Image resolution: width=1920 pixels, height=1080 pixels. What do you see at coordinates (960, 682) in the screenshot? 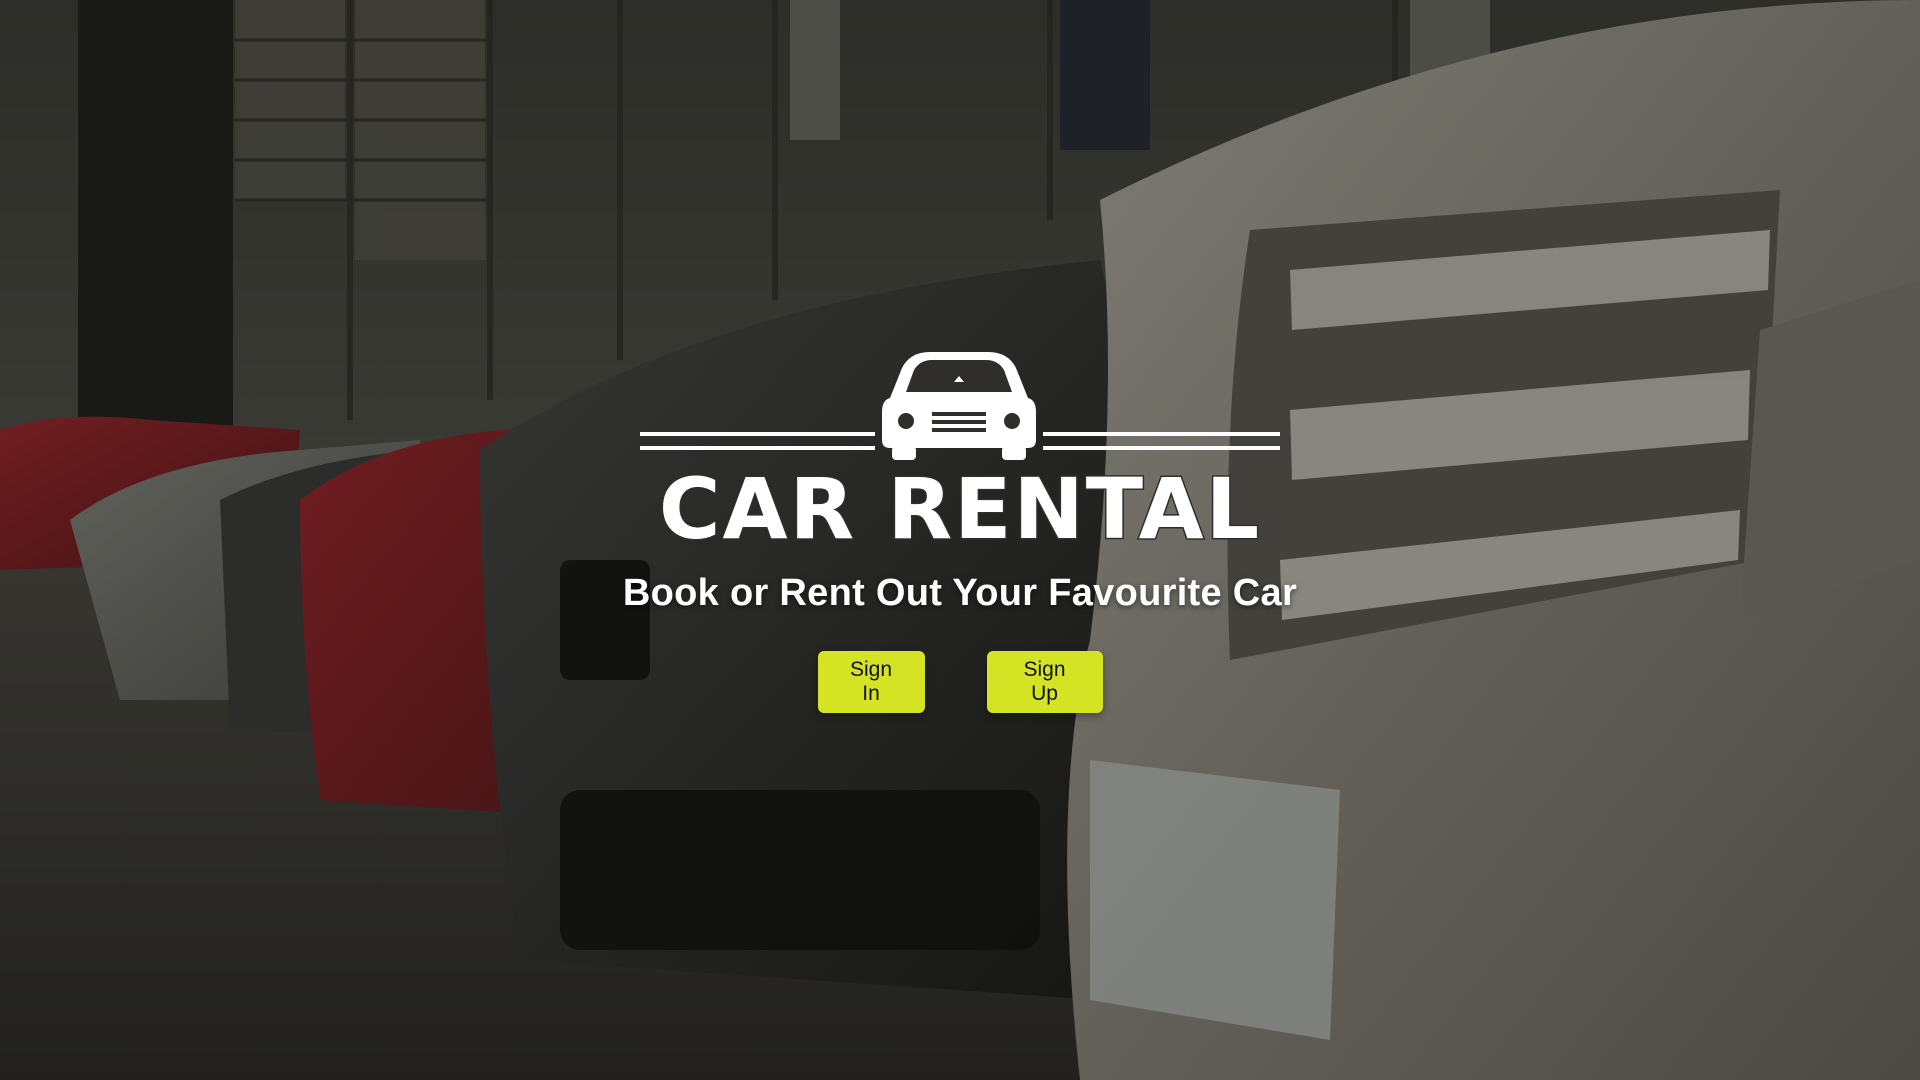
I see `auth-actions: Sign In Sign Up` at bounding box center [960, 682].